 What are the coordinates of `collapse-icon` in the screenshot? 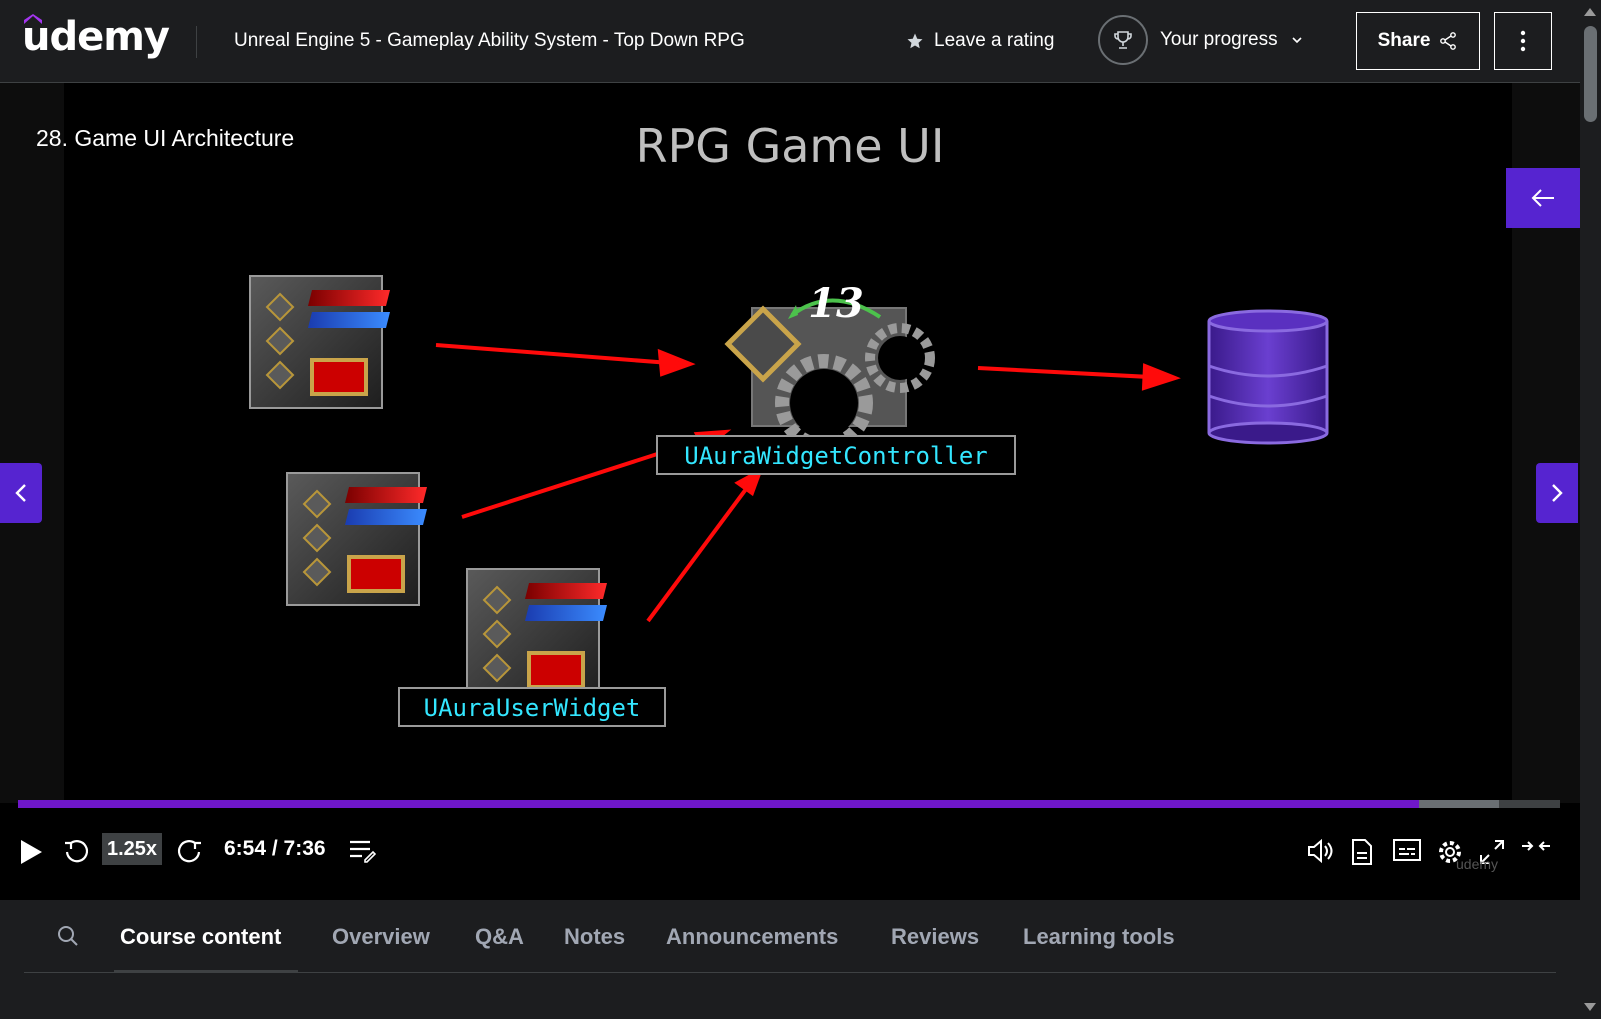 It's located at (1536, 846).